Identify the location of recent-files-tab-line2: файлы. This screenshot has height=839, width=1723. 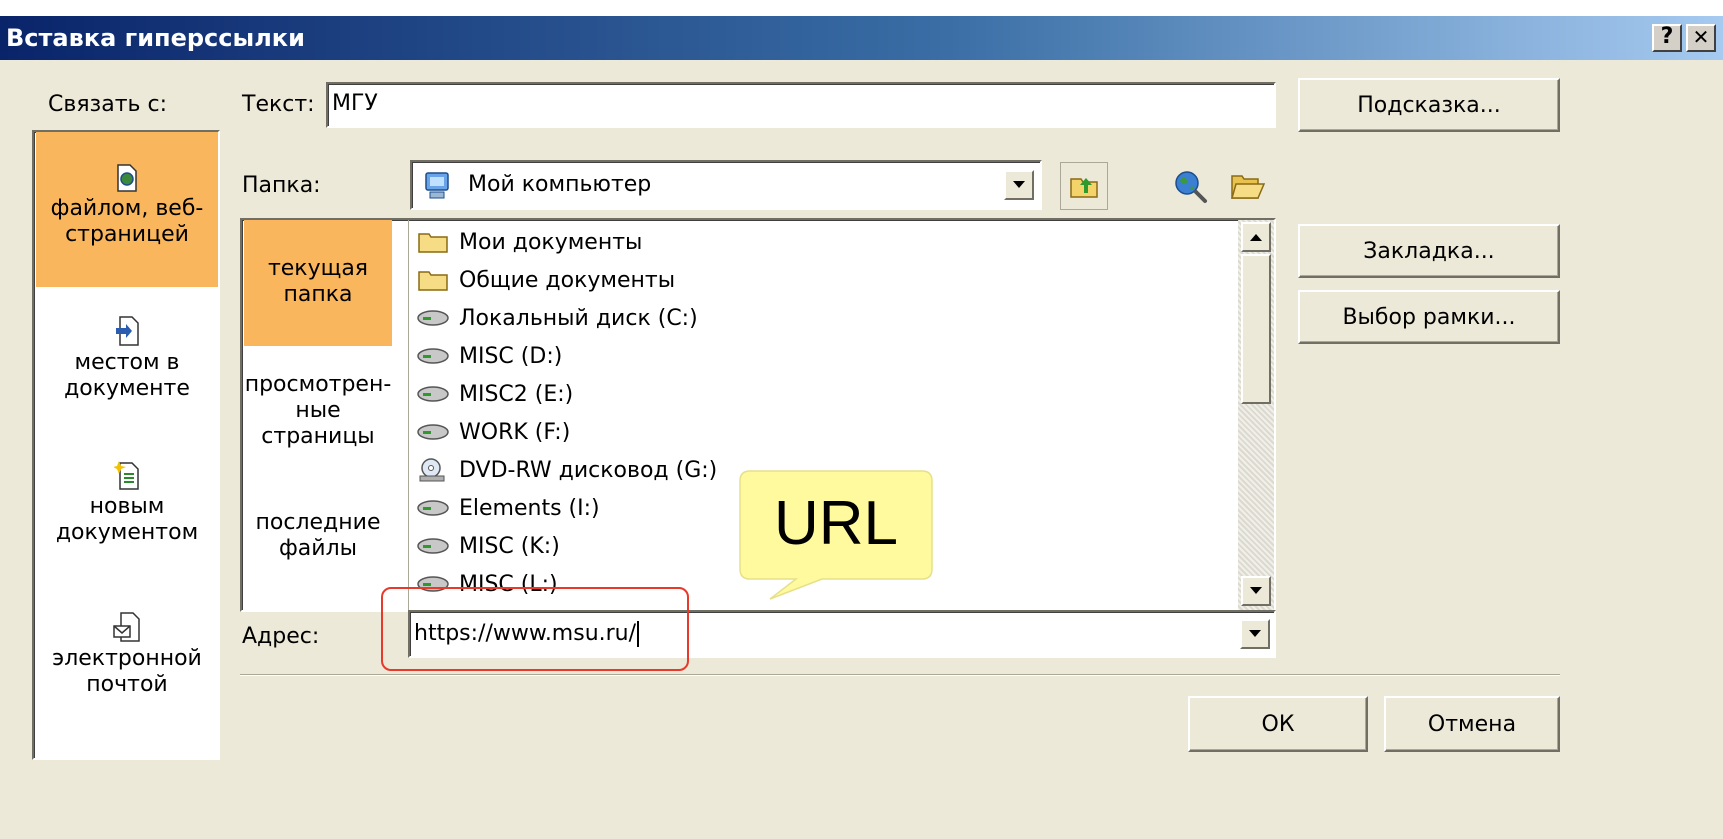
(318, 548).